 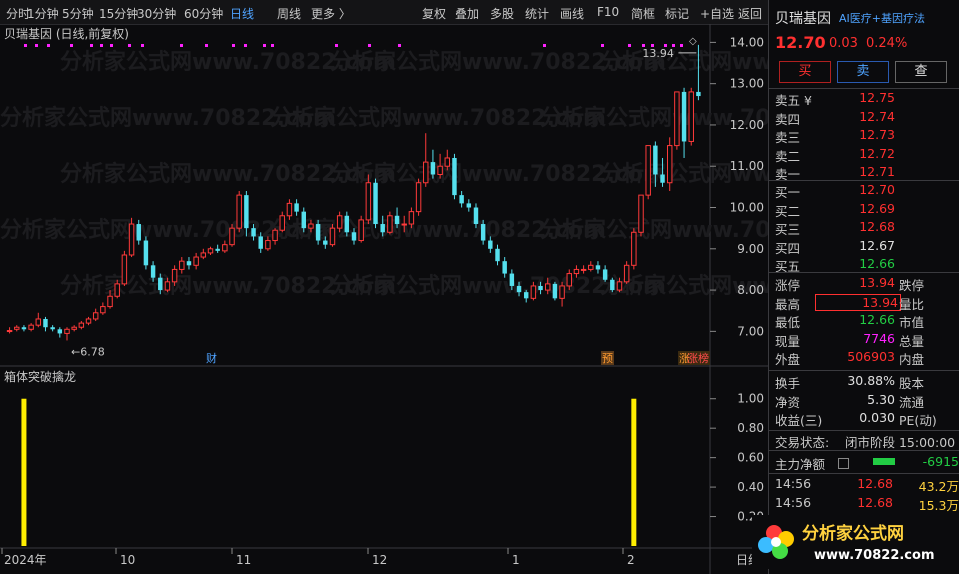 What do you see at coordinates (654, 230) in the screenshot?
I see `watermark-text: 分析家公式网www.70822.com` at bounding box center [654, 230].